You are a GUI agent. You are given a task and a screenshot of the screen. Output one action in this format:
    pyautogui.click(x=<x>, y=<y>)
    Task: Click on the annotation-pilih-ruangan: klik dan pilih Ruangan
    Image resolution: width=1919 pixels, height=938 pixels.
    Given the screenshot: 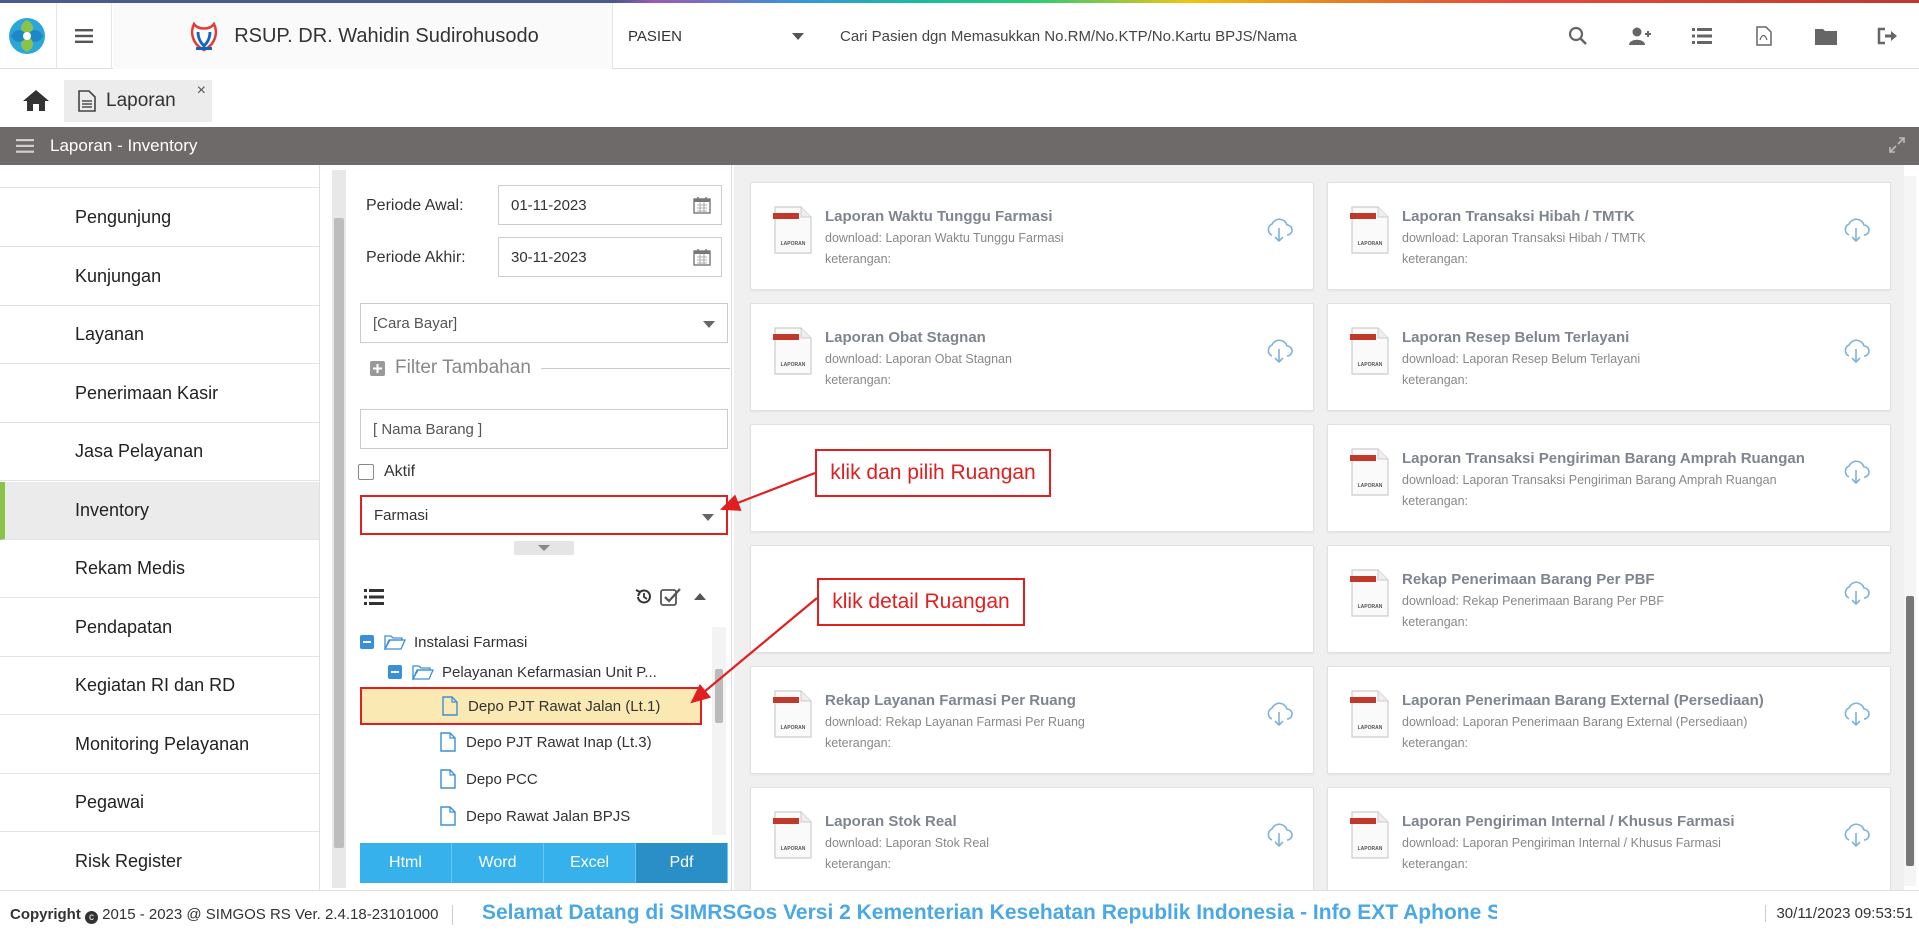 What is the action you would take?
    pyautogui.click(x=933, y=473)
    